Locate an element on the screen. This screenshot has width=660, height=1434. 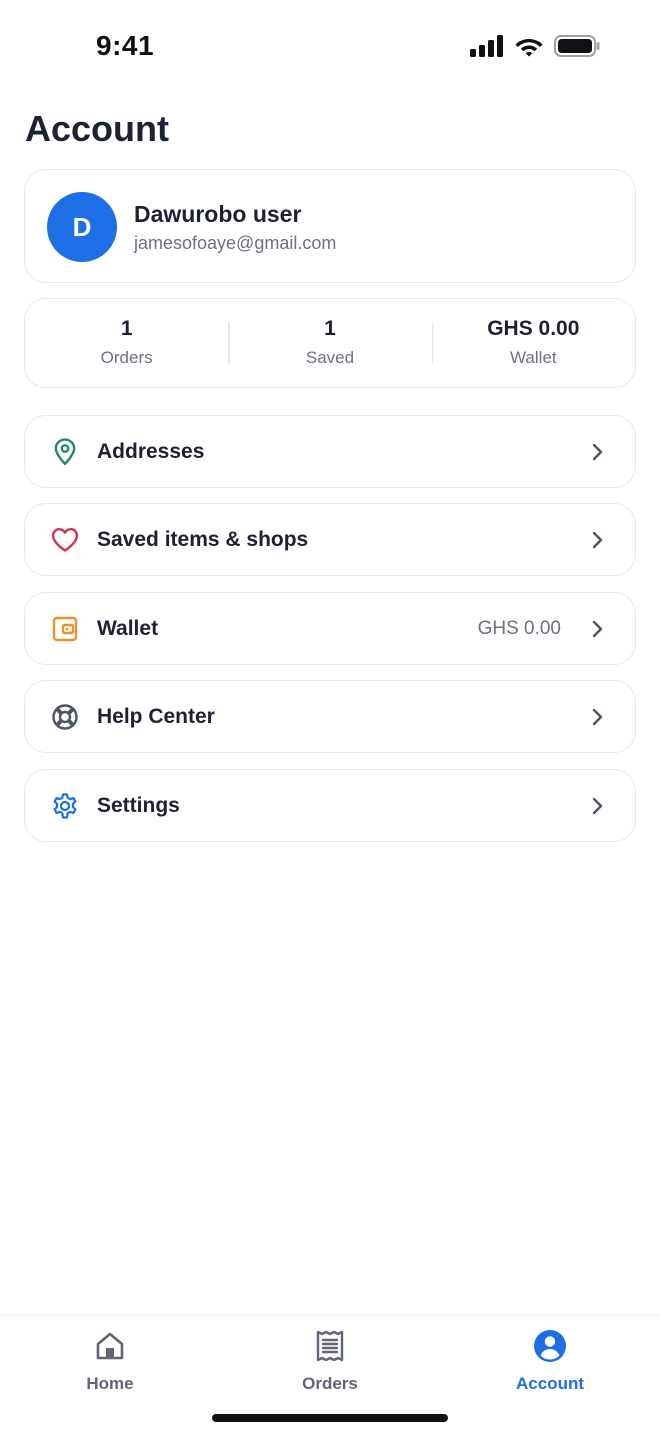
menu-item-settings: Settings is located at coordinates (330, 805).